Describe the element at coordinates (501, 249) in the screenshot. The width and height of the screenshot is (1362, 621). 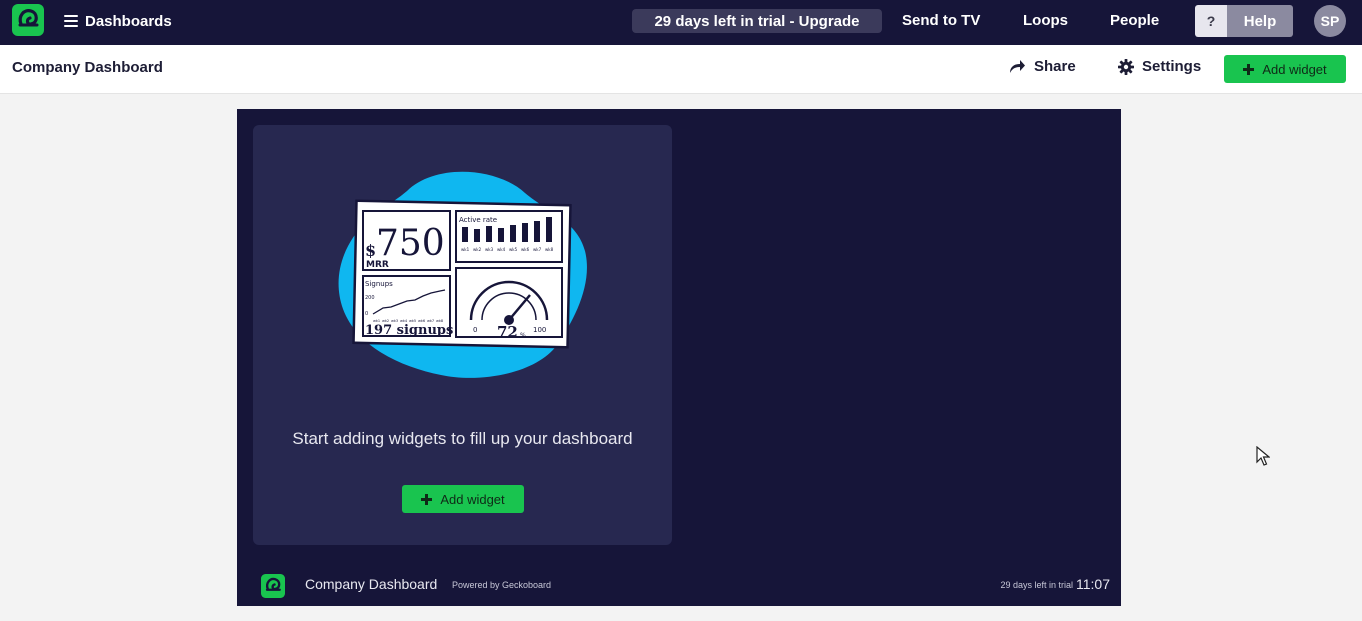
I see `week-label: wk4` at that location.